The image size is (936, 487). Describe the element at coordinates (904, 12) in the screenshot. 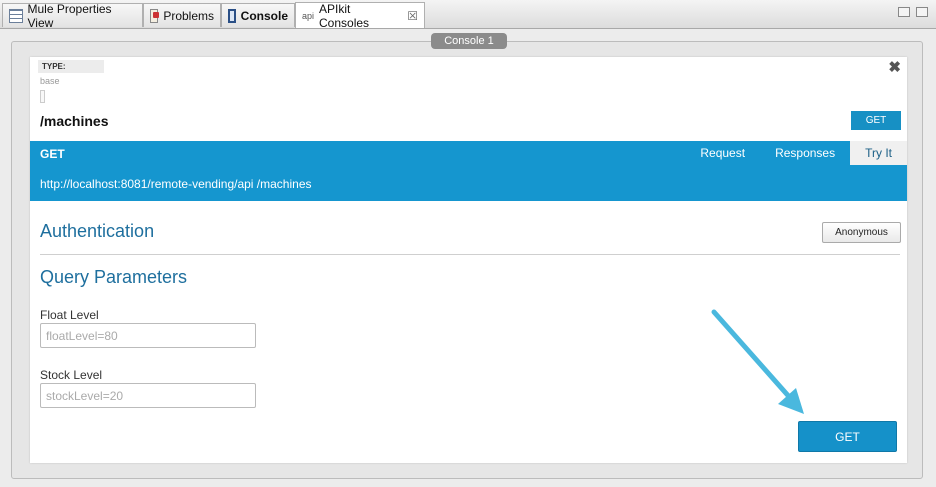

I see `minimize-icon` at that location.